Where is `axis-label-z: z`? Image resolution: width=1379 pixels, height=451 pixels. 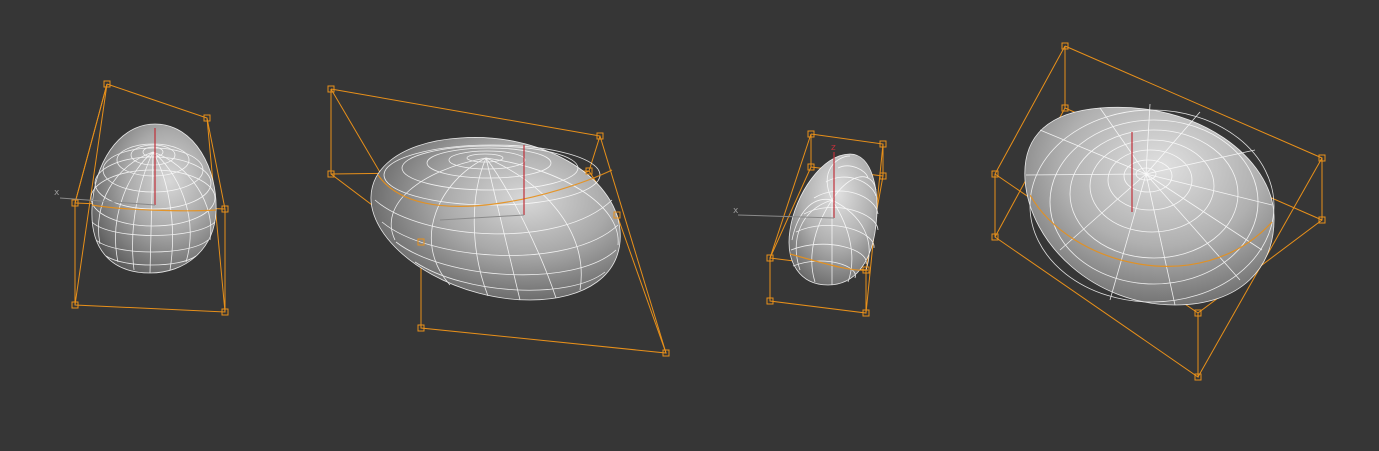
axis-label-z: z is located at coordinates (833, 148).